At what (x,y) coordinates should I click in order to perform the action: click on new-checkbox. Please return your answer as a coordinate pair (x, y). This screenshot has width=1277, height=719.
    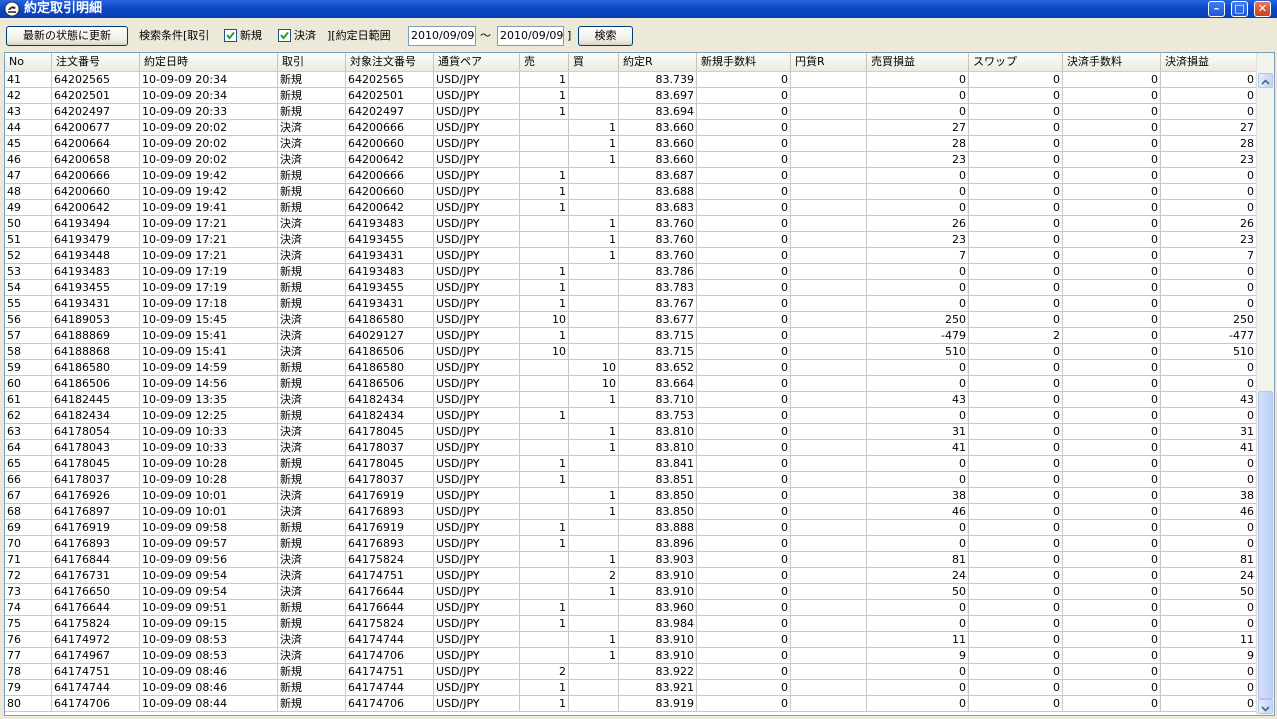
    Looking at the image, I should click on (230, 35).